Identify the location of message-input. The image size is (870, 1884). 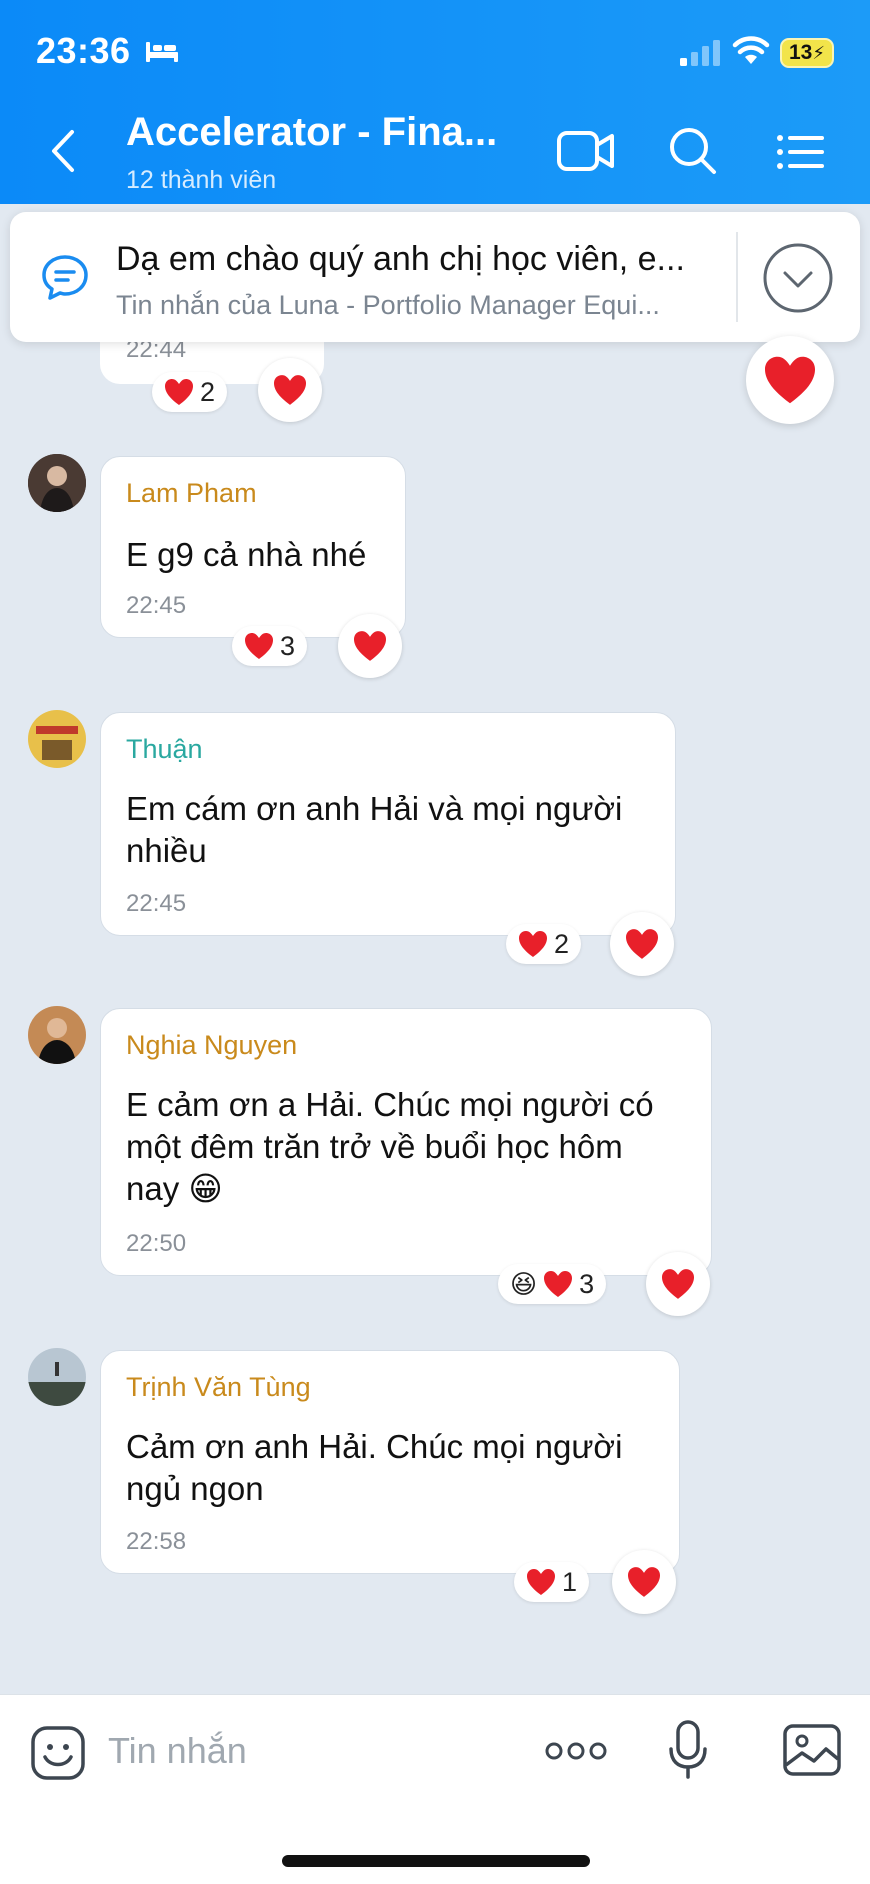
(308, 1751).